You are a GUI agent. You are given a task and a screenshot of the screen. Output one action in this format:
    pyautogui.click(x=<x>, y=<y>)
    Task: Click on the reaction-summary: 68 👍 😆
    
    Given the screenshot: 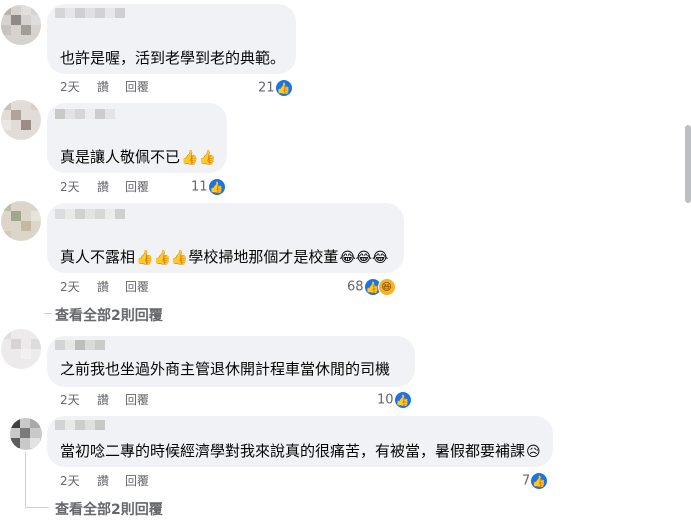 What is the action you would take?
    pyautogui.click(x=371, y=287)
    